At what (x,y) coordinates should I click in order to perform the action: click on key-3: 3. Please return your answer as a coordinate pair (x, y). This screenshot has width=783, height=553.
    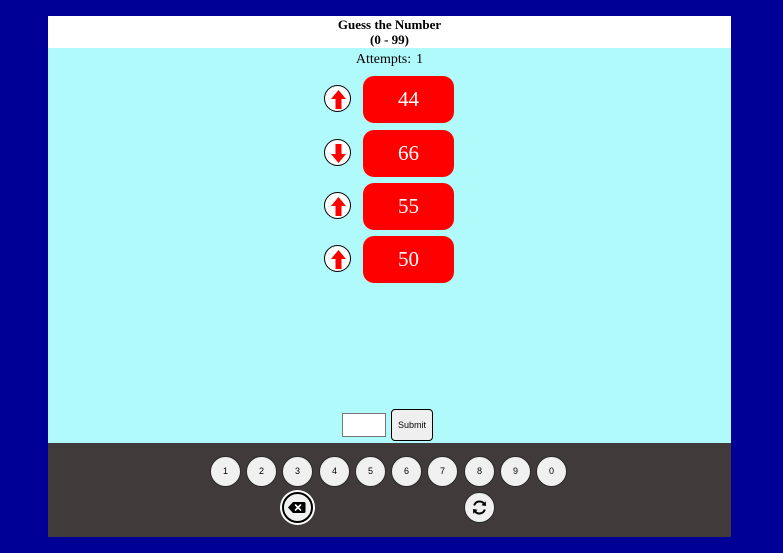
    Looking at the image, I should click on (297, 471).